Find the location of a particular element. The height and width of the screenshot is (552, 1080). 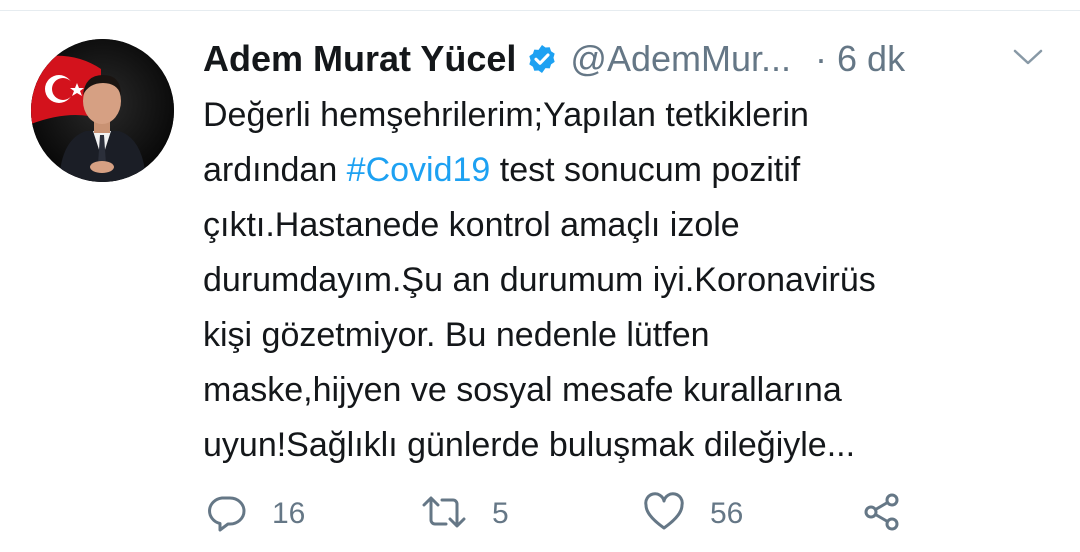

tweet-text-line: ardından #Covid19 test sonucum pozitif is located at coordinates (502, 170).